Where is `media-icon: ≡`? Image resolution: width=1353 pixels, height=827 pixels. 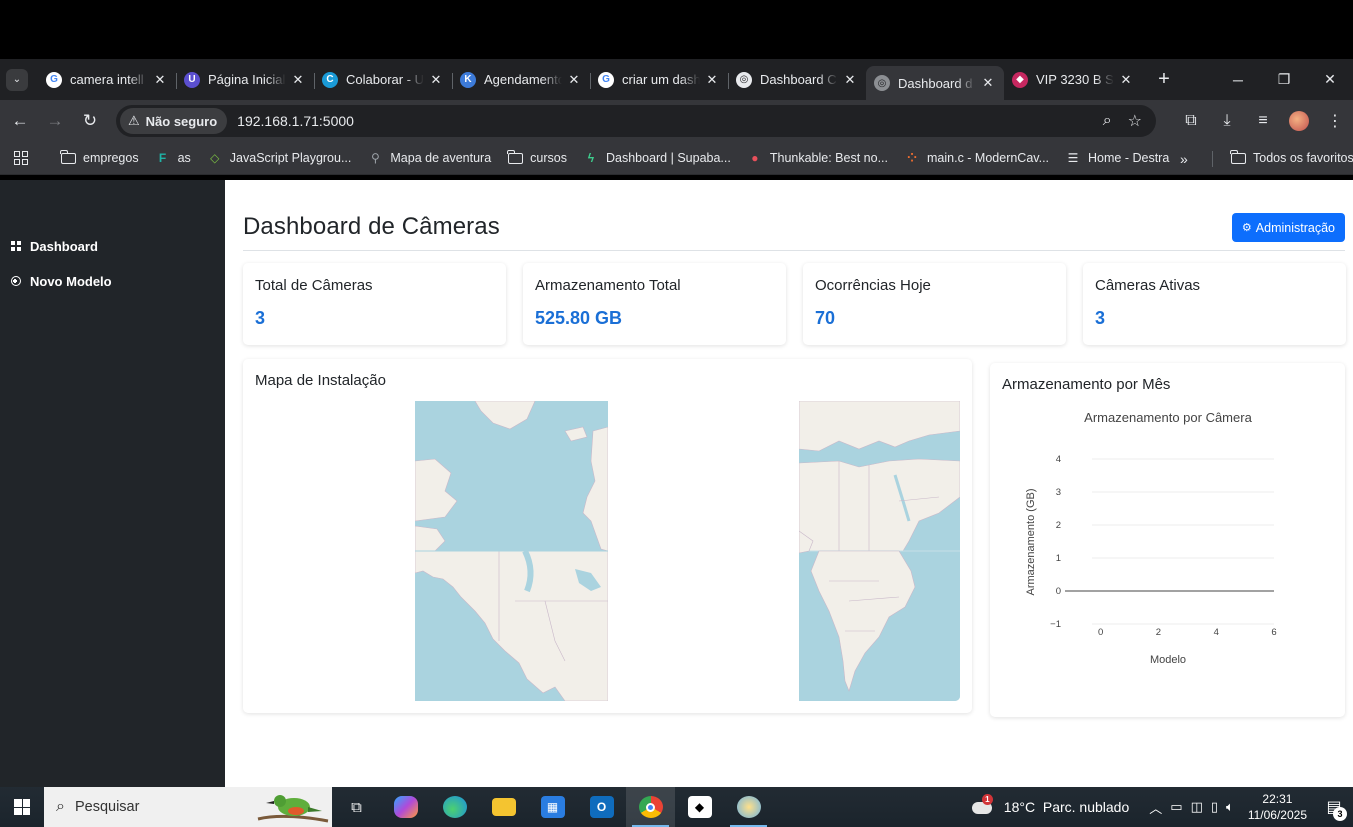
media-icon: ≡ is located at coordinates (1263, 121).